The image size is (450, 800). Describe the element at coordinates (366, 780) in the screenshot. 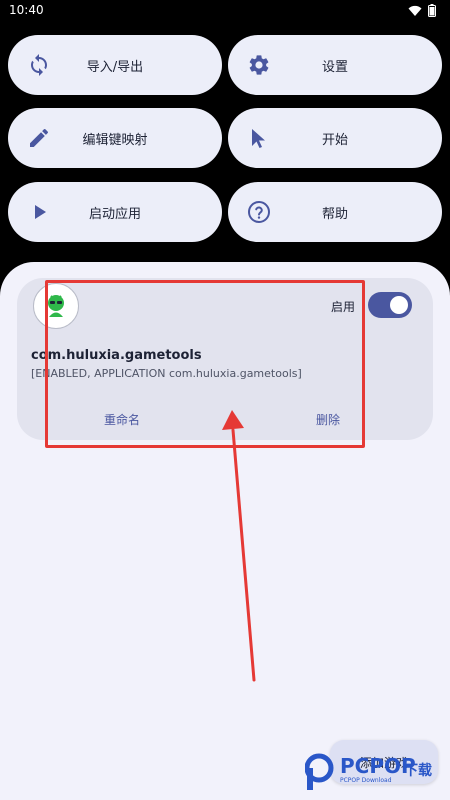

I see `watermark-sub: PCPOP Download` at that location.